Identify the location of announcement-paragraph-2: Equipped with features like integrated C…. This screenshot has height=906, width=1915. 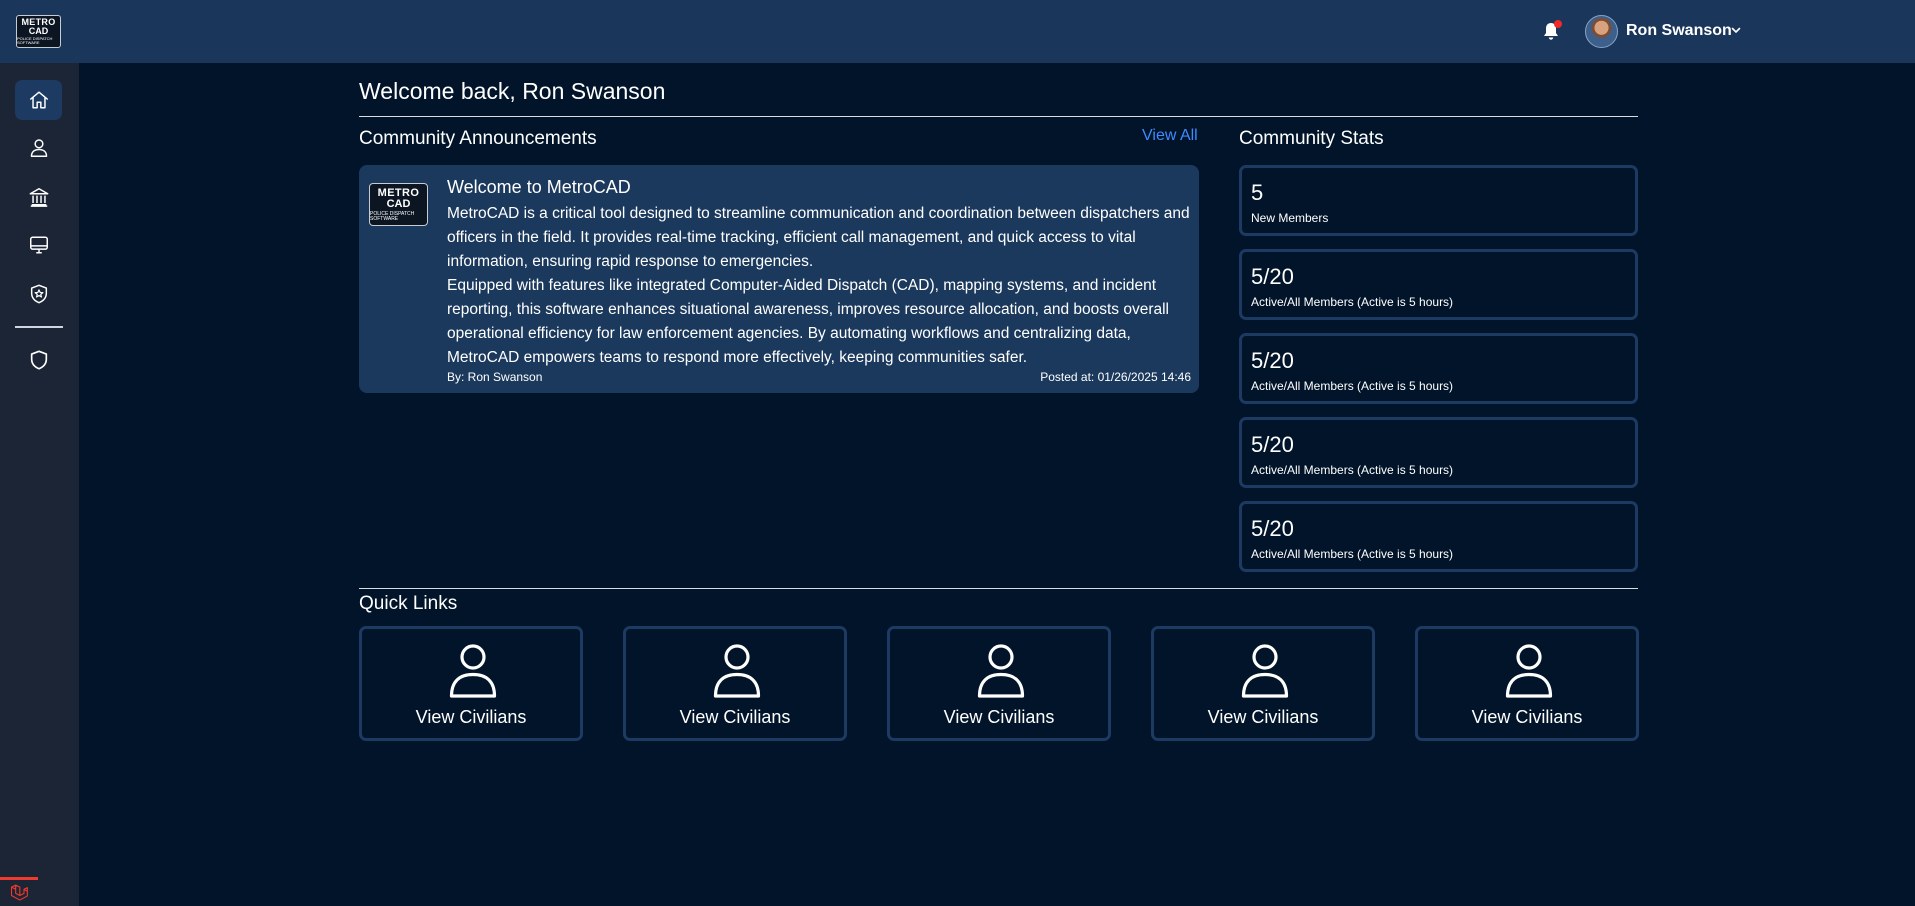
(808, 321).